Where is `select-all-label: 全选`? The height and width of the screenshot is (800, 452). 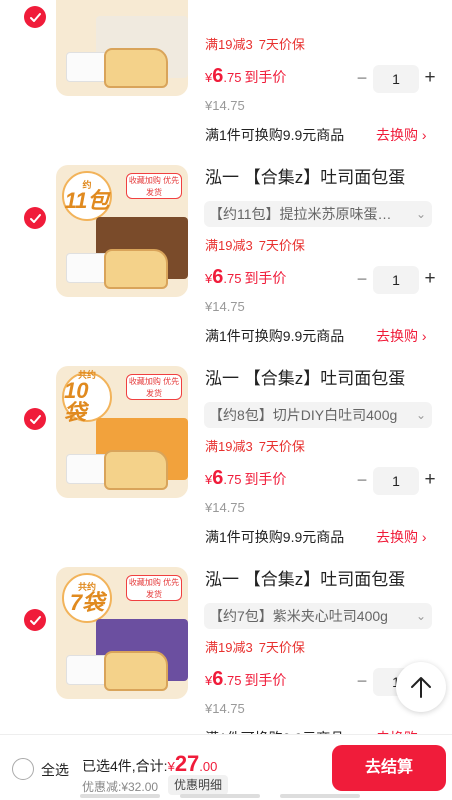 select-all-label: 全选 is located at coordinates (55, 770).